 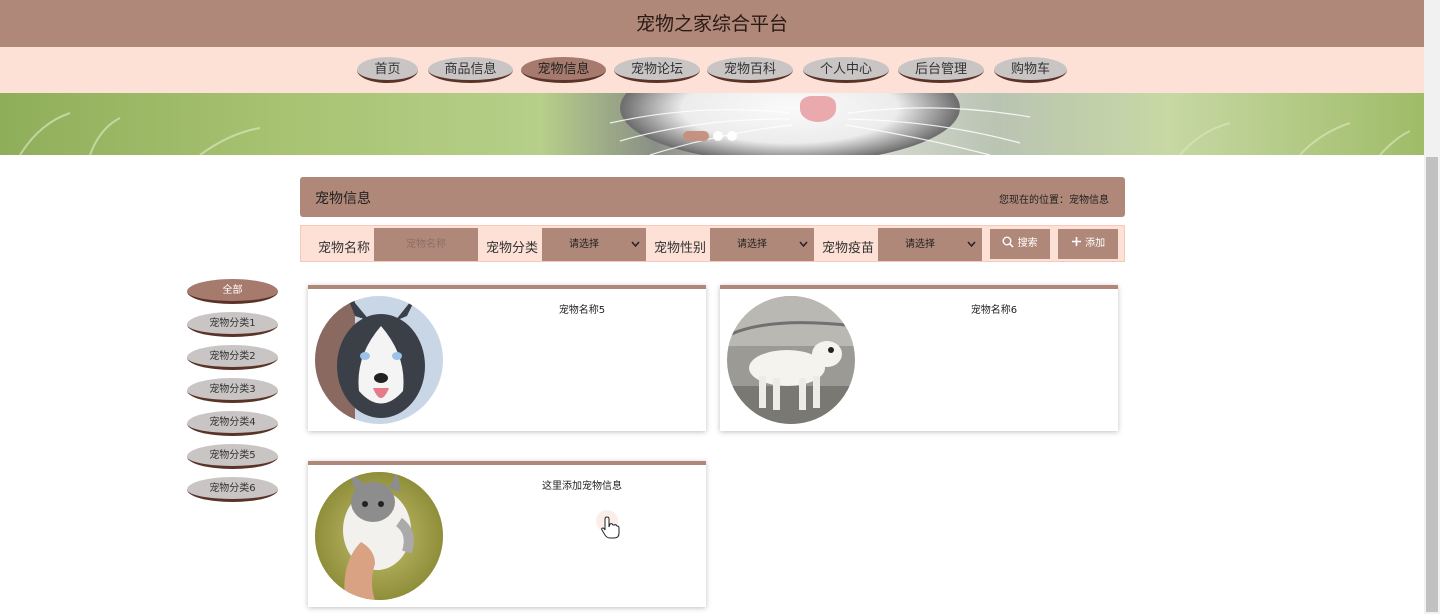 I want to click on pet-card: 宠物名称5, so click(x=507, y=358).